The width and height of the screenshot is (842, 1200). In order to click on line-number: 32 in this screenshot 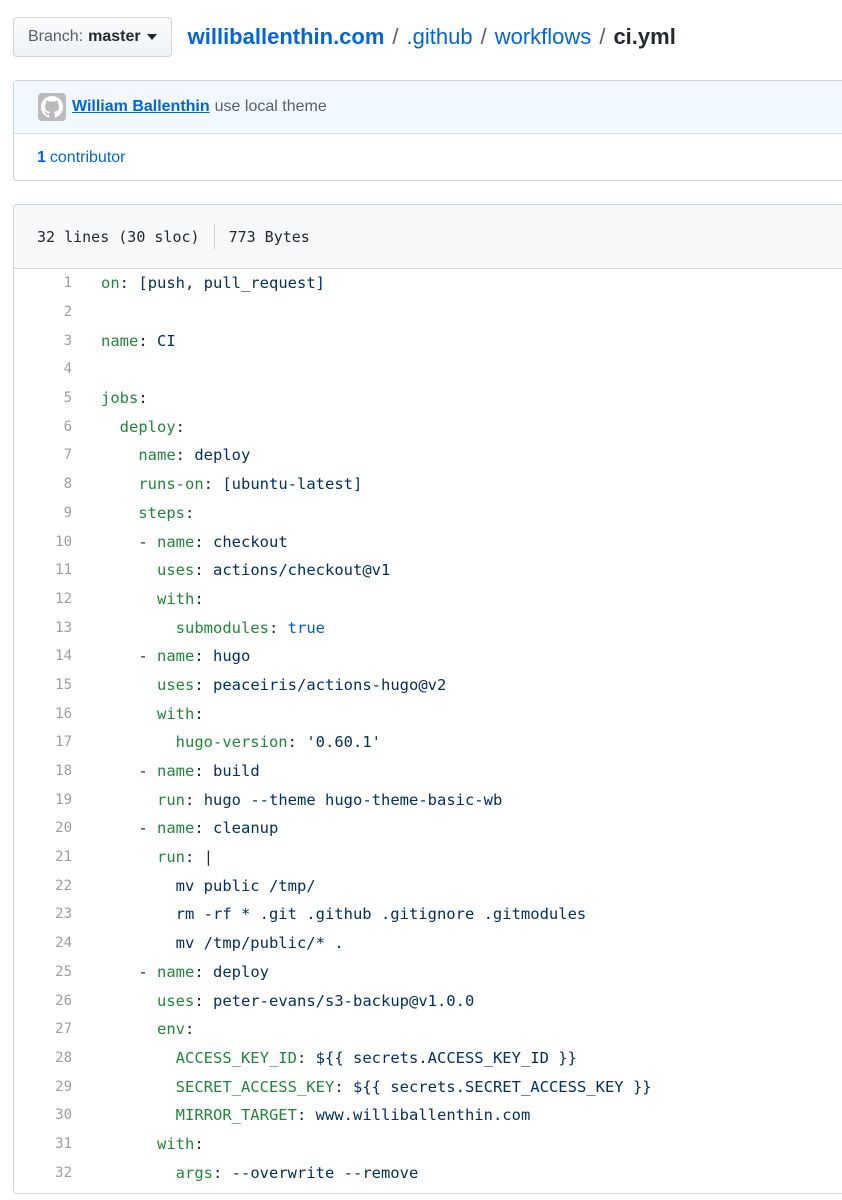, I will do `click(43, 1173)`.